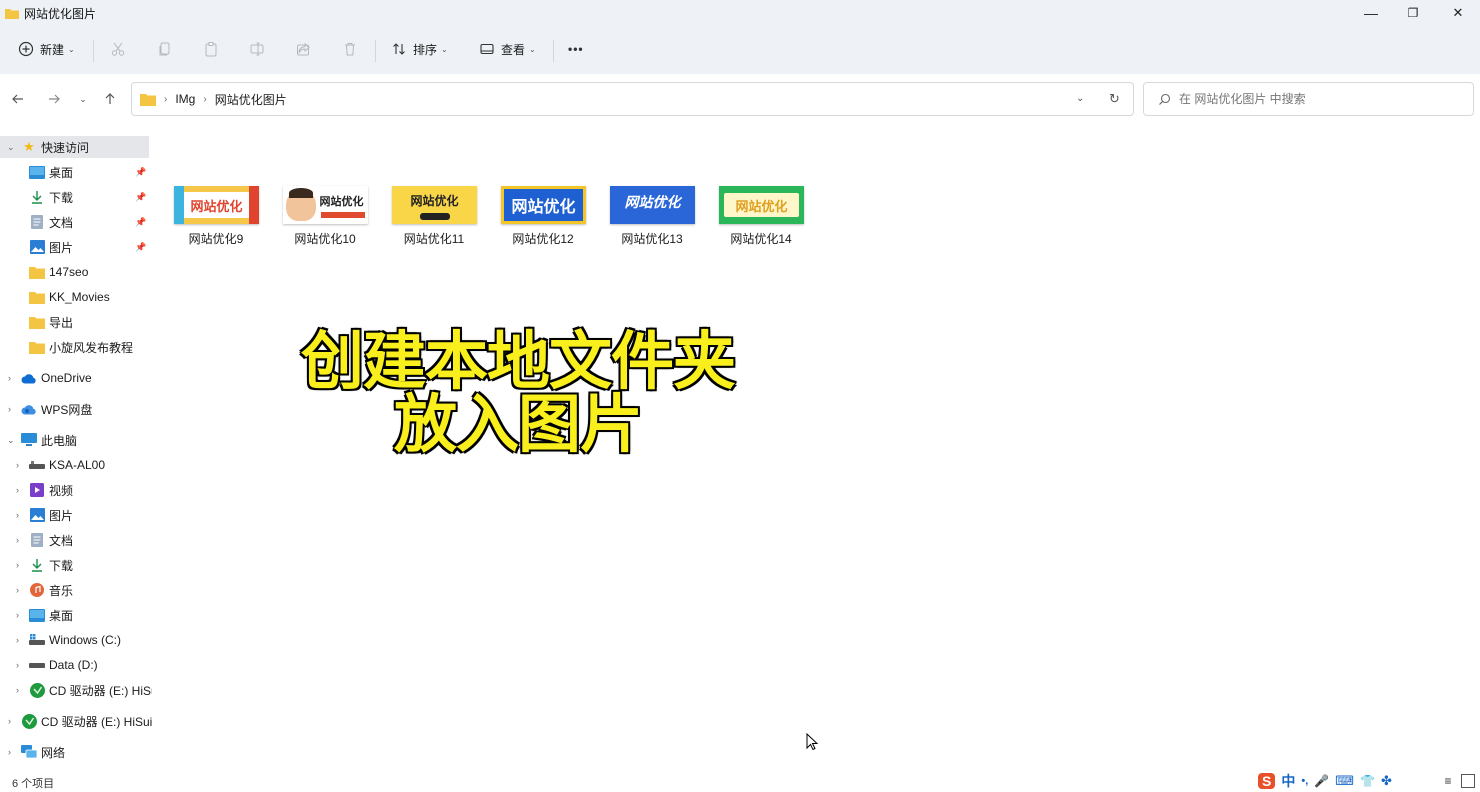 This screenshot has height=792, width=1480. What do you see at coordinates (419, 49) in the screenshot?
I see `sort-button: 排序 ⌄` at bounding box center [419, 49].